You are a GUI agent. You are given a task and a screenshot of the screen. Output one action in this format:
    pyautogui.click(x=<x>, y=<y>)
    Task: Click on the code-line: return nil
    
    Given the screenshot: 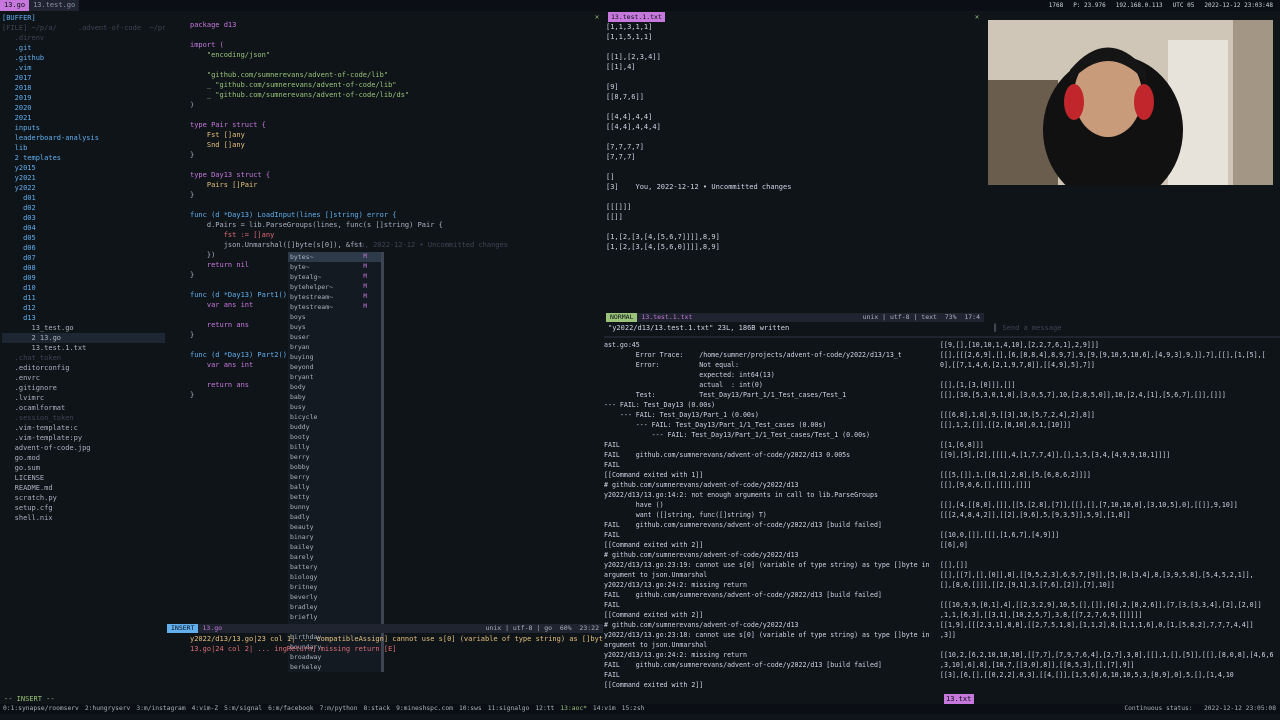 What is the action you would take?
    pyautogui.click(x=395, y=265)
    